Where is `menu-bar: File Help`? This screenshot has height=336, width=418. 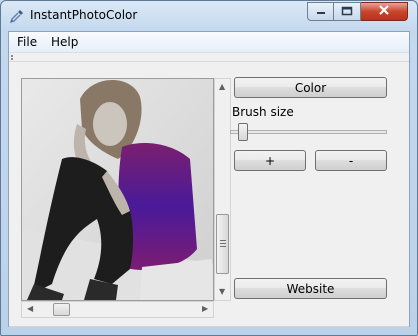
menu-bar: File Help is located at coordinates (209, 42).